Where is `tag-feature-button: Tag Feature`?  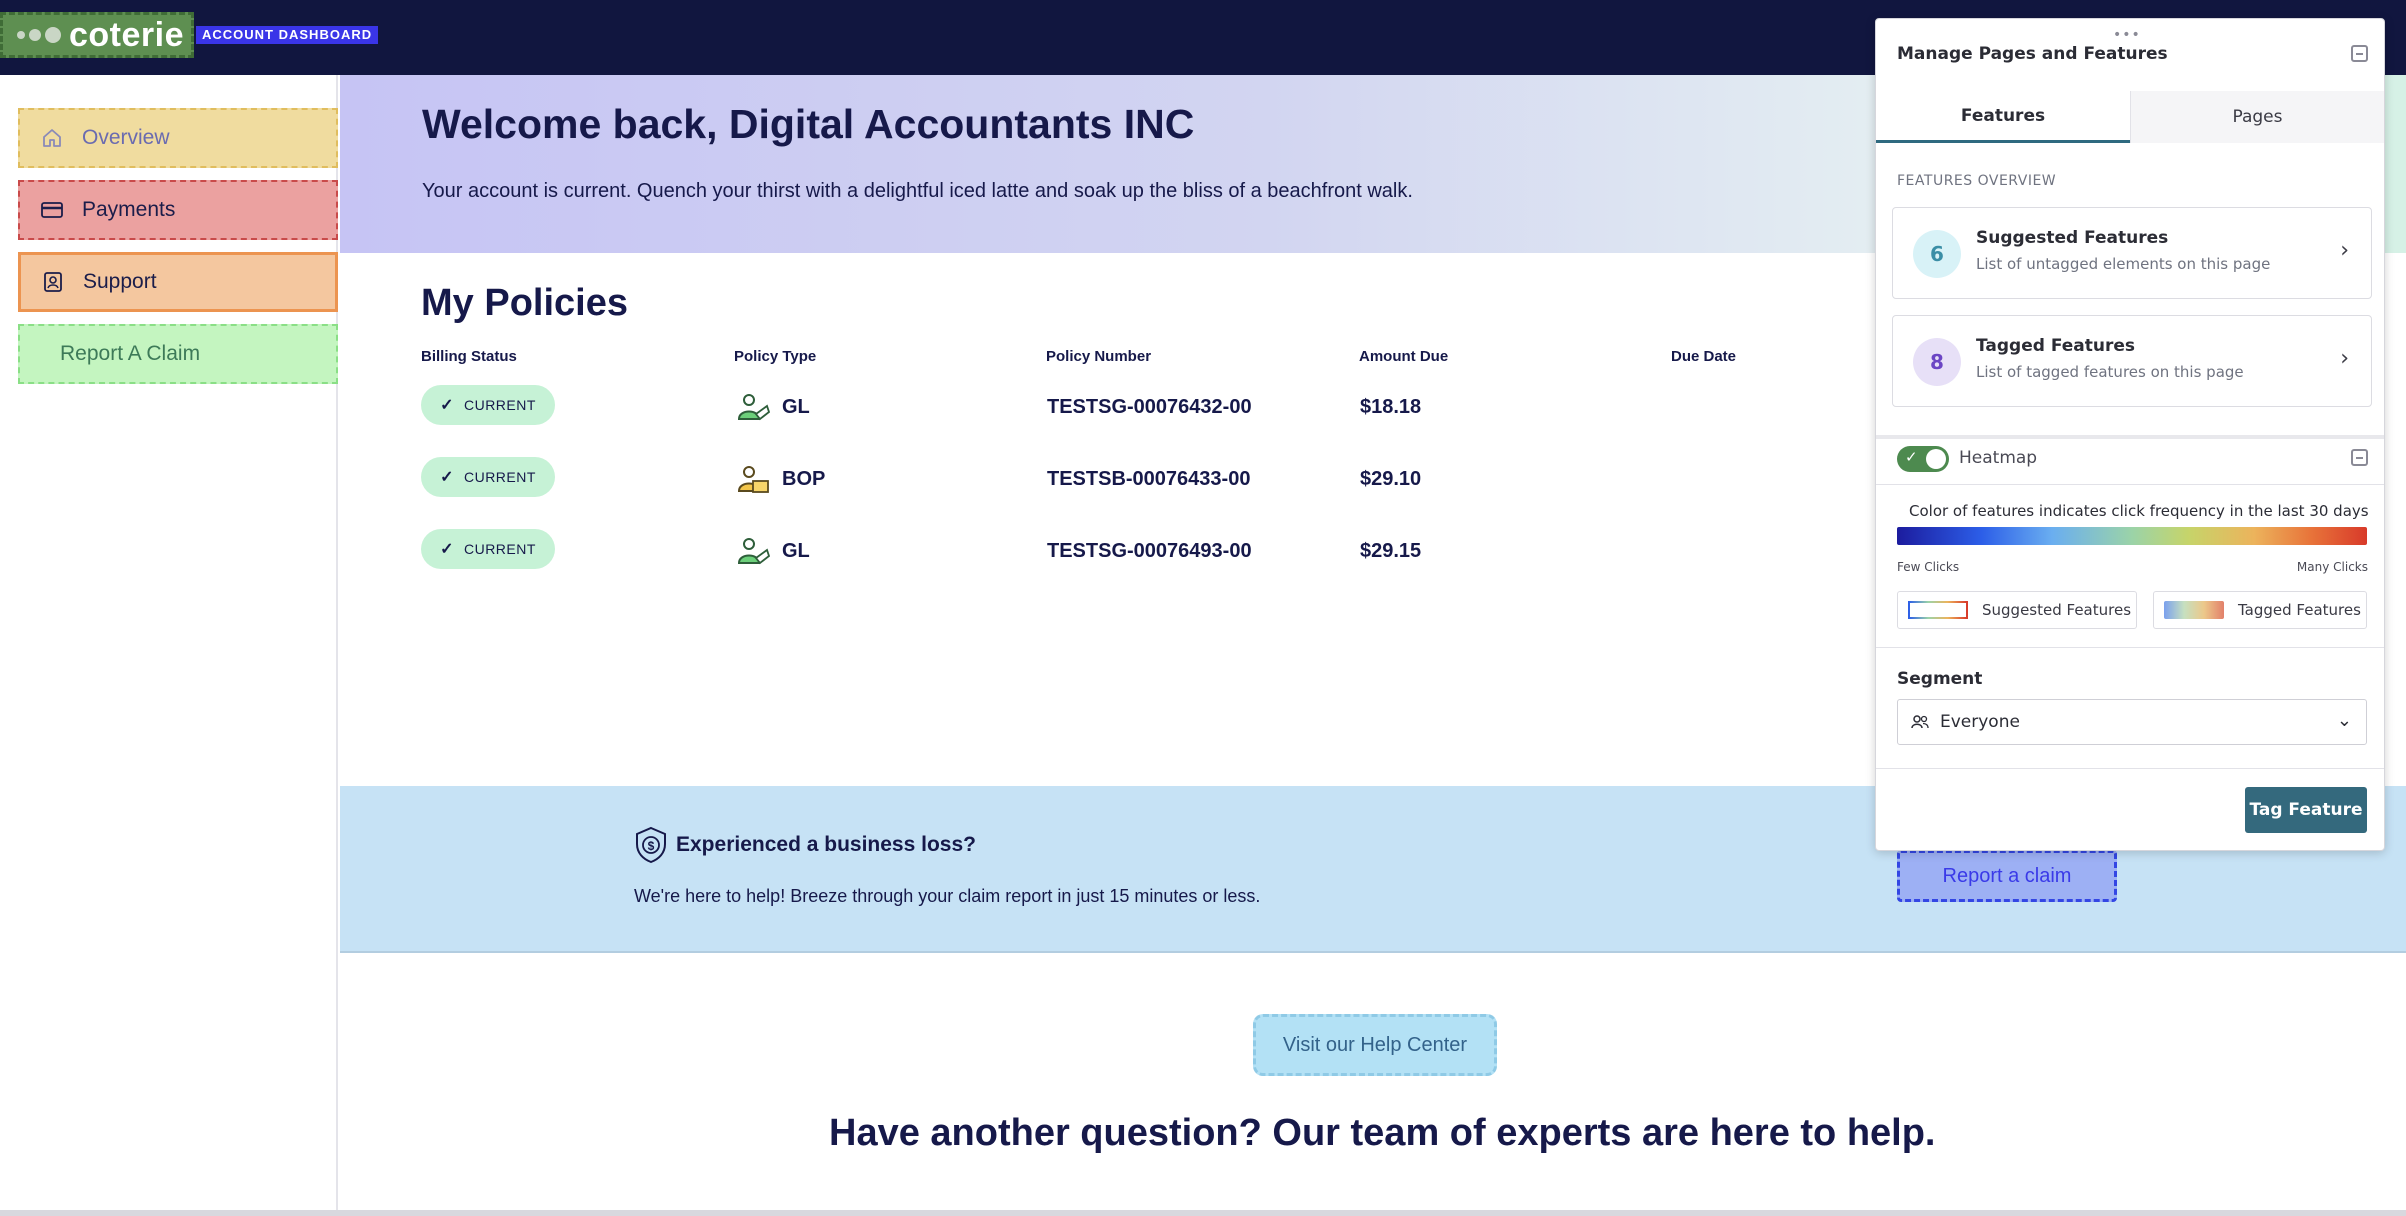
tag-feature-button: Tag Feature is located at coordinates (2306, 810).